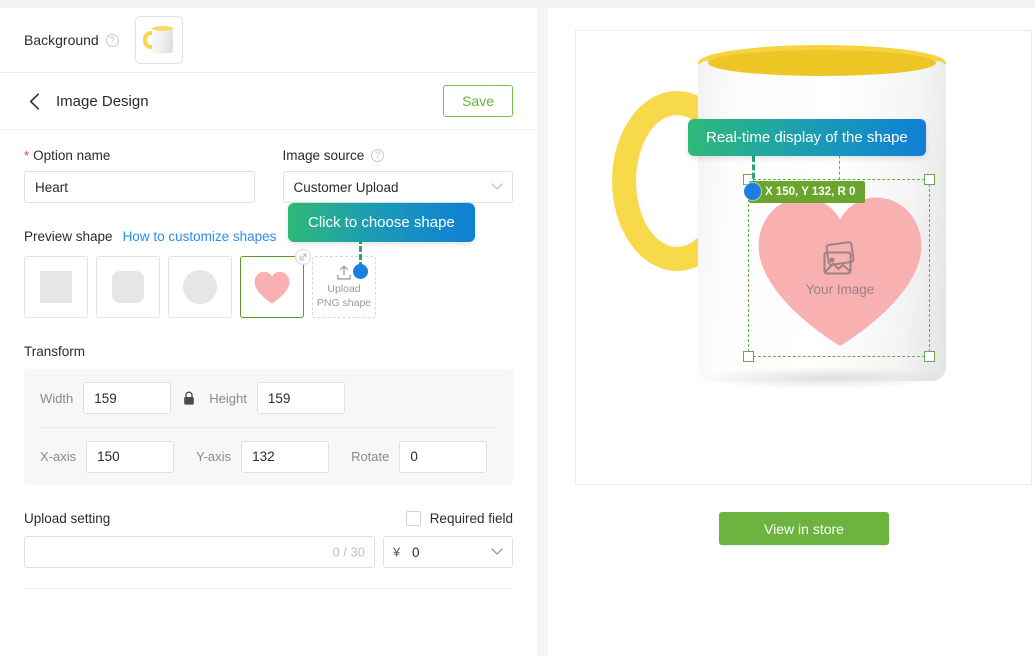 The image size is (1035, 656). I want to click on upload-line-1: Upload, so click(344, 288).